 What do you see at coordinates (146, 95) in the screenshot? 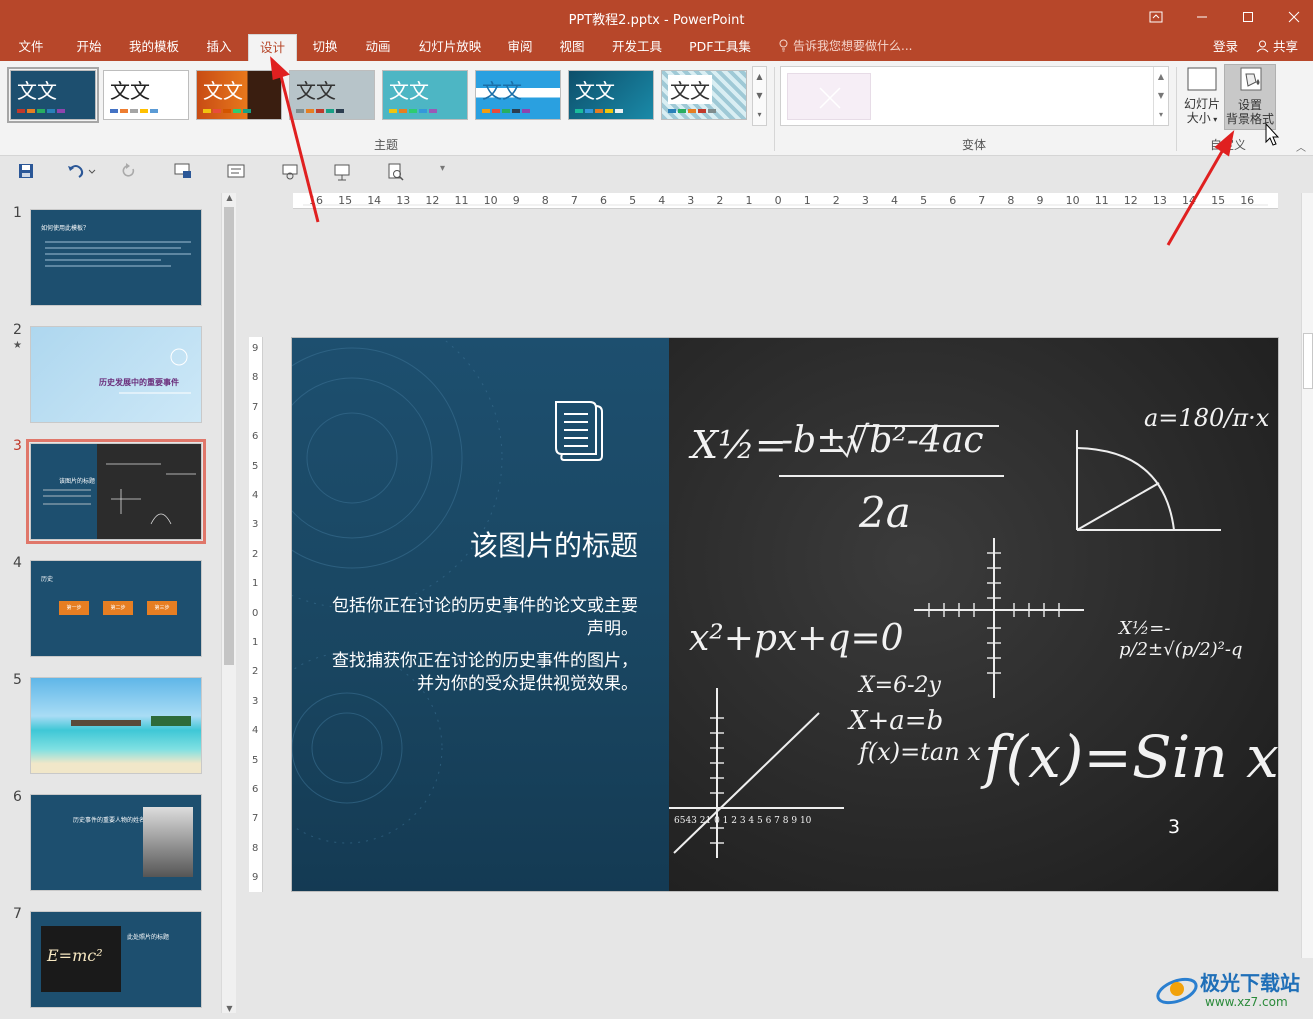
I see `theme-thumbnail-office: 文文` at bounding box center [146, 95].